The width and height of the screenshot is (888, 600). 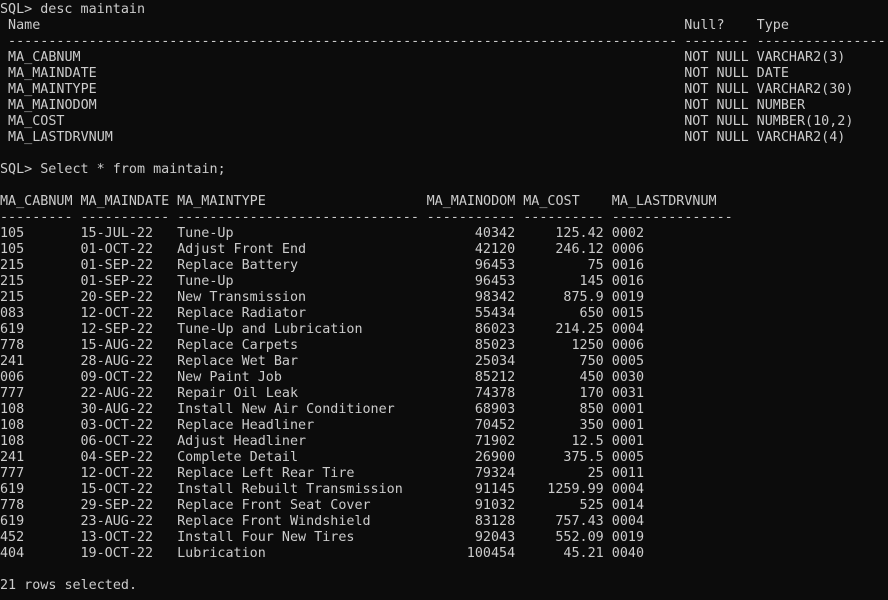 I want to click on cell-maindate: 15-AUG-22, so click(x=117, y=345).